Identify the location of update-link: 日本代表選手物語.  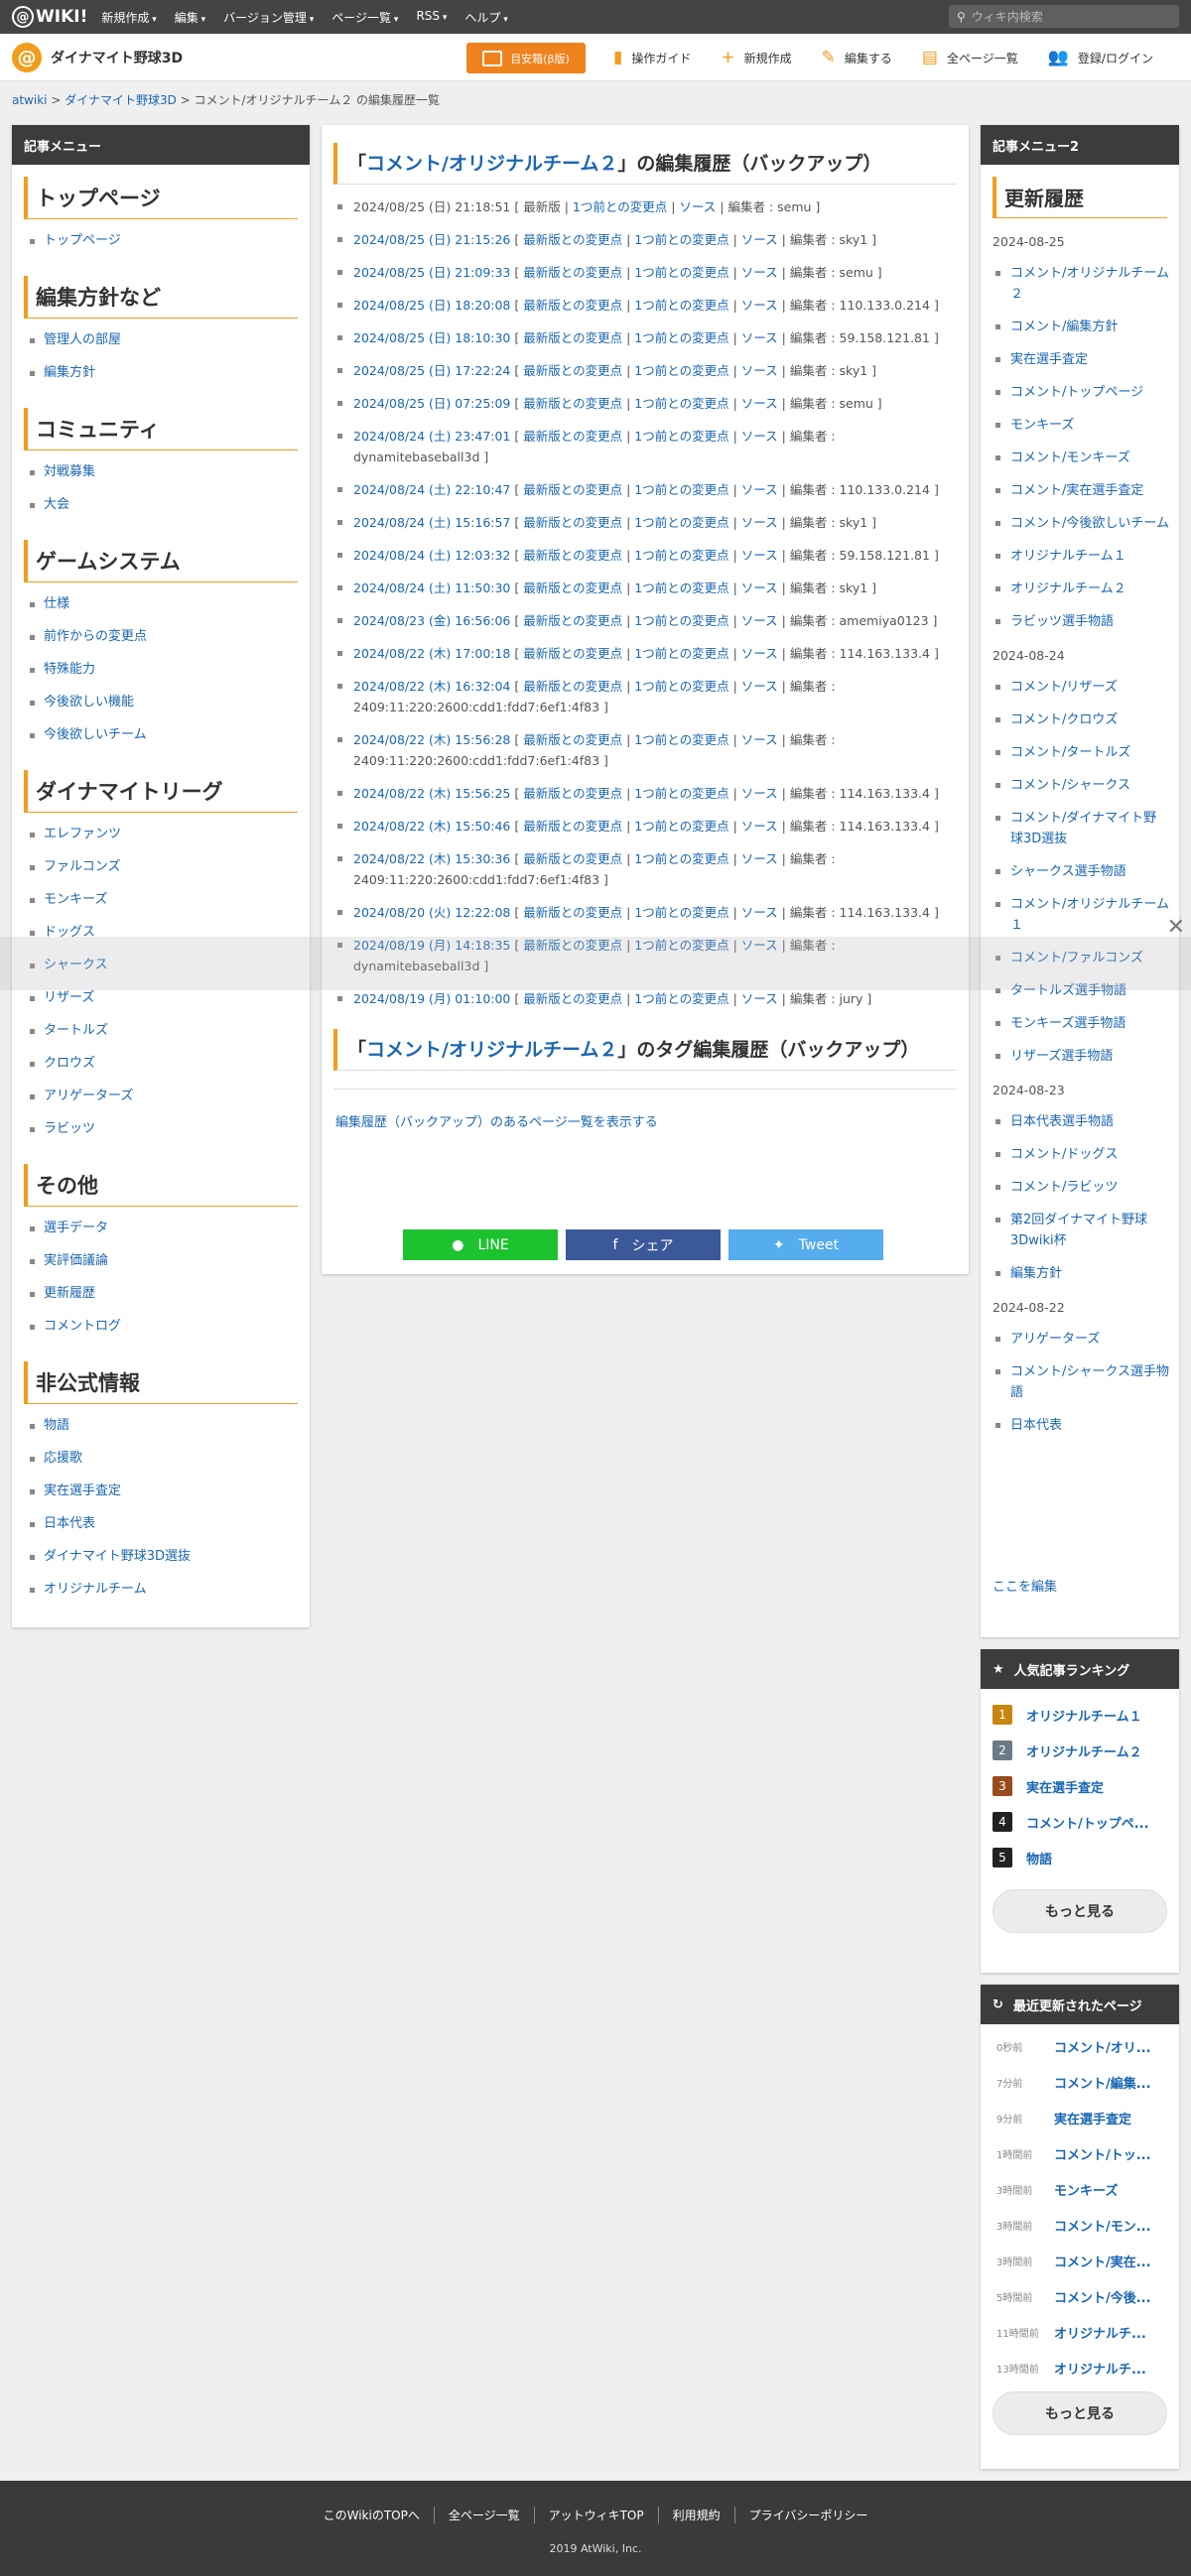
(1062, 1122).